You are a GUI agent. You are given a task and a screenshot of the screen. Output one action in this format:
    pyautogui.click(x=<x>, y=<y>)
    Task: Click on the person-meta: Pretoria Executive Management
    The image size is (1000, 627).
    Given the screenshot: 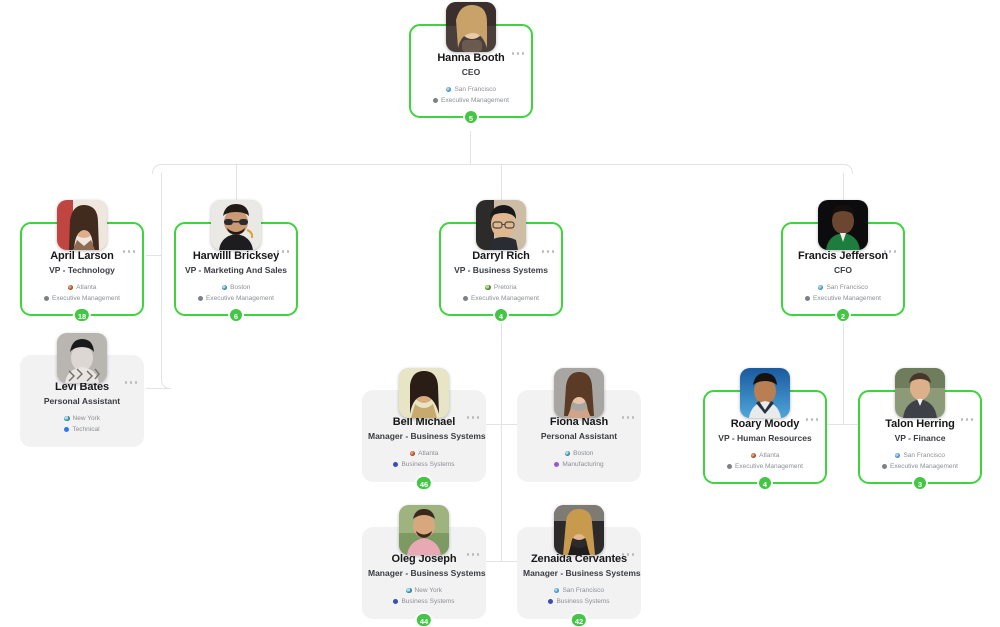 What is the action you would take?
    pyautogui.click(x=501, y=293)
    